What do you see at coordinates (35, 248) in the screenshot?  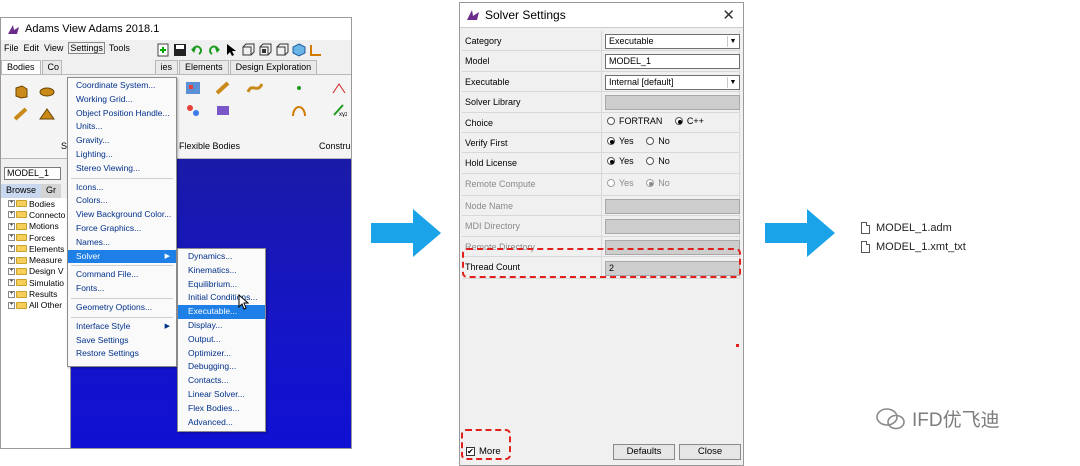 I see `tree-item: + Elements` at bounding box center [35, 248].